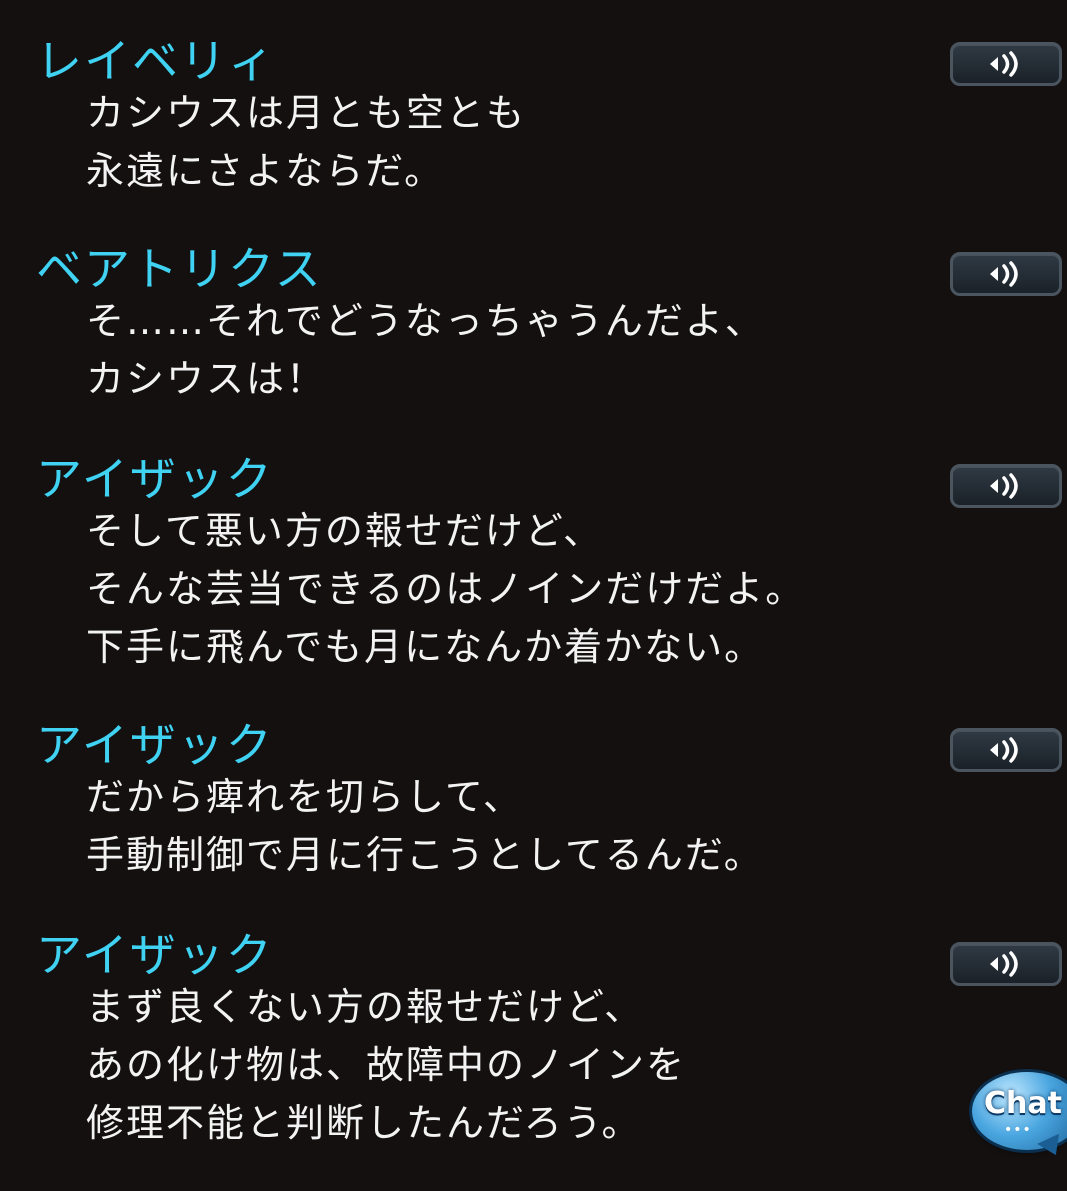 The width and height of the screenshot is (1067, 1191). I want to click on dialogue-text: そ……それでどうなっちゃうんだよ、 カシウスは！, so click(425, 350).